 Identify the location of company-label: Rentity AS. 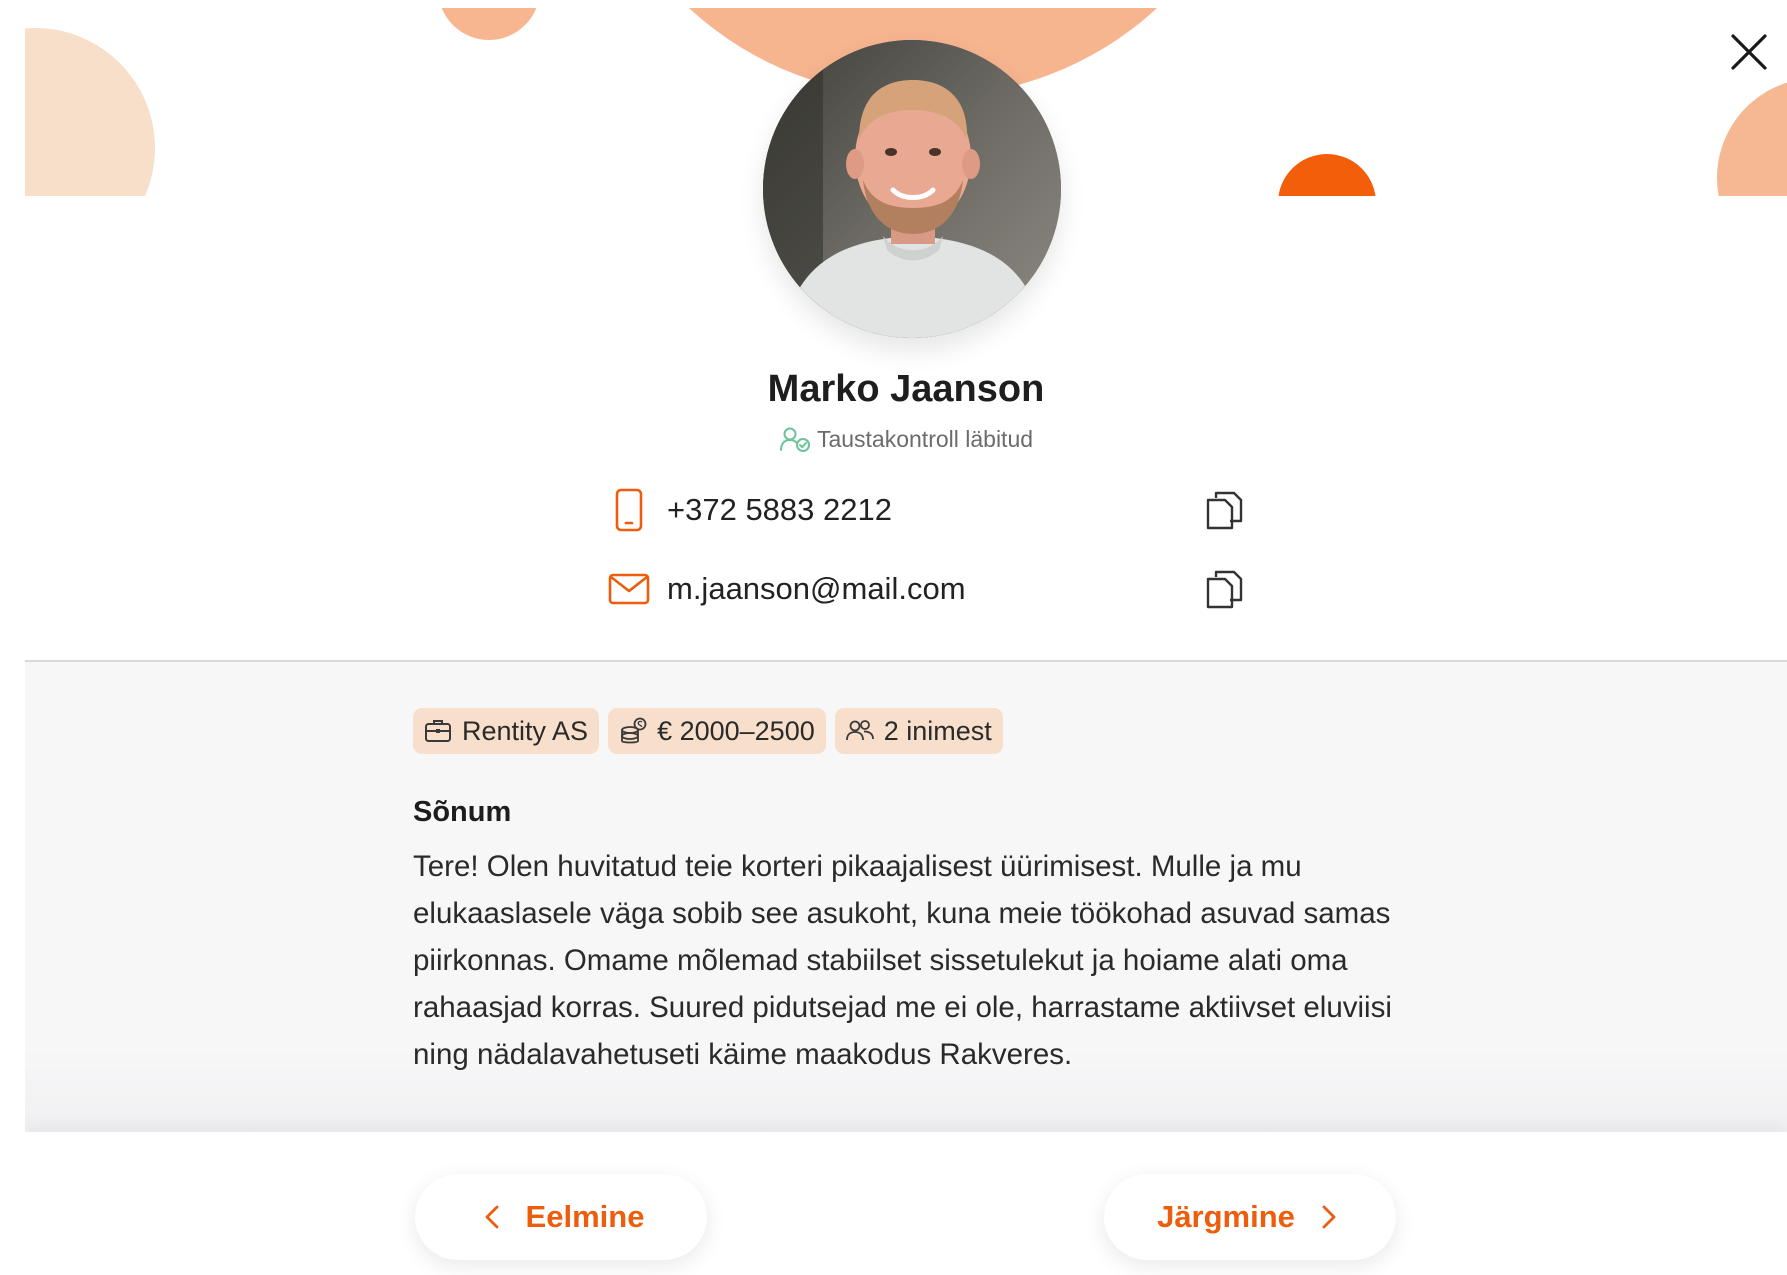
(525, 730).